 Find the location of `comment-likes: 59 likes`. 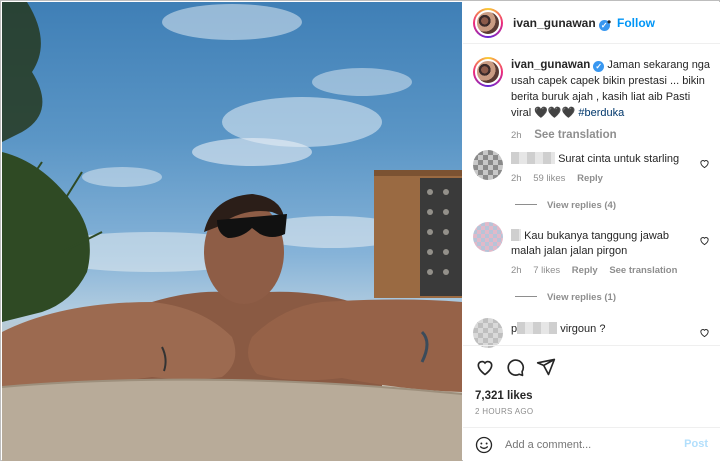

comment-likes: 59 likes is located at coordinates (549, 178).